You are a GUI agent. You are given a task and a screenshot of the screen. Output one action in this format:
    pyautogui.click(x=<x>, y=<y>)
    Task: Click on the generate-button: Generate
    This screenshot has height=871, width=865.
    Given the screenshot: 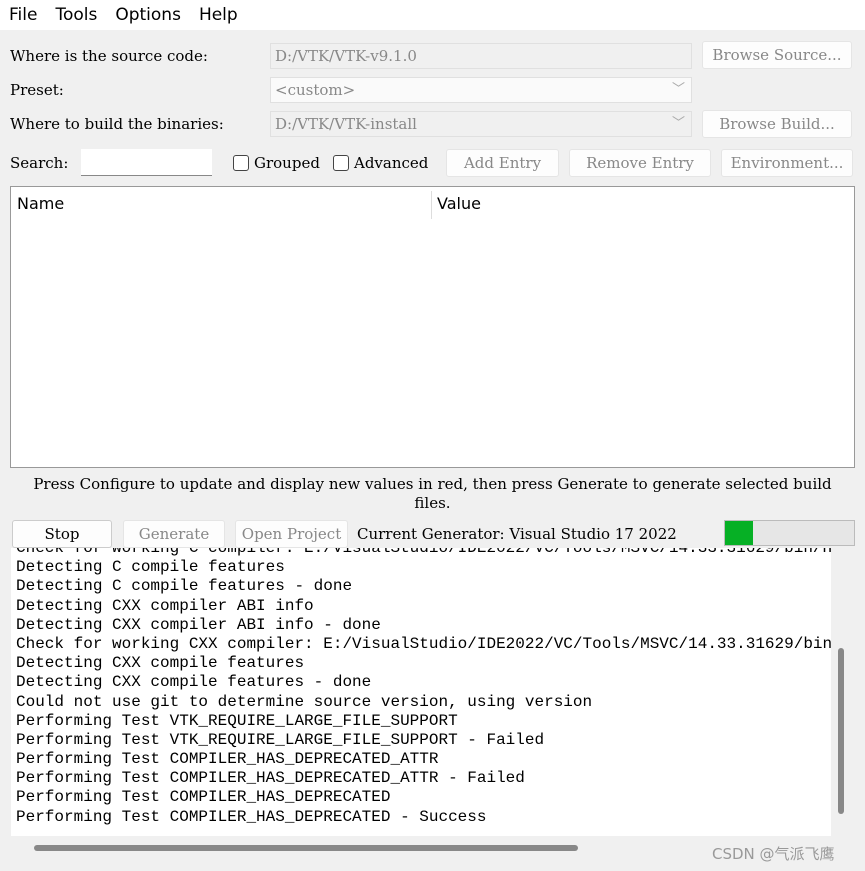 What is the action you would take?
    pyautogui.click(x=174, y=534)
    